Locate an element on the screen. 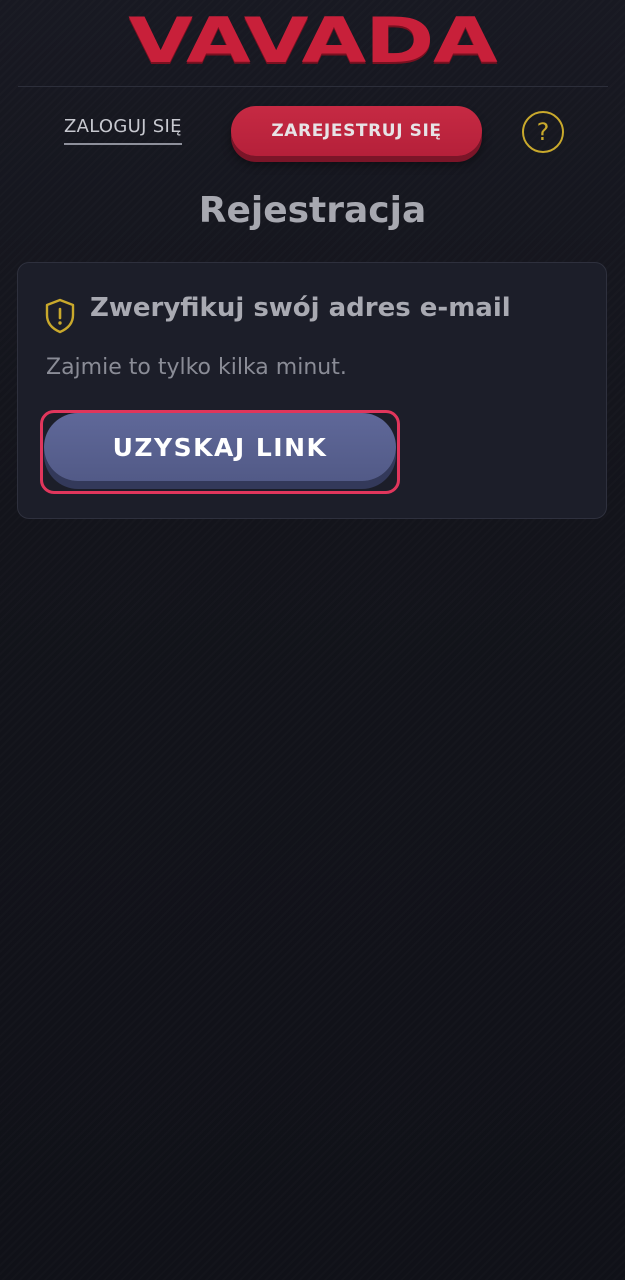  get-link-button: UZYSKAJ LINK is located at coordinates (220, 447).